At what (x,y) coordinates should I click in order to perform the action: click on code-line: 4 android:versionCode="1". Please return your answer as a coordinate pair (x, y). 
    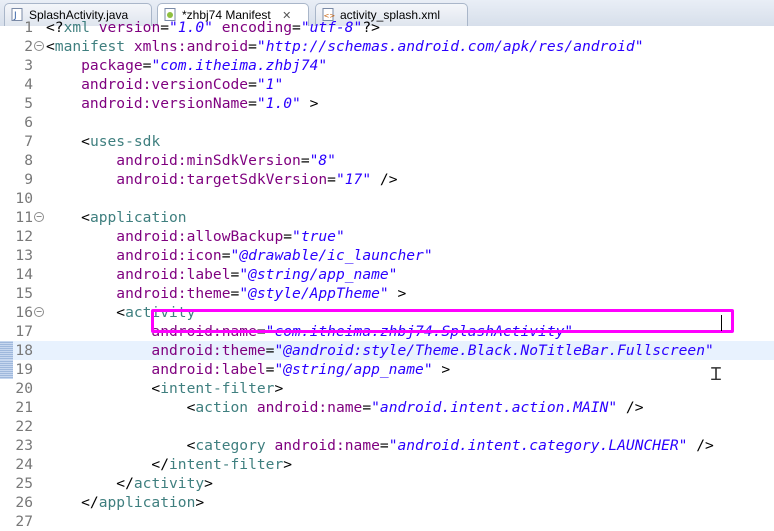
    Looking at the image, I should click on (387, 84).